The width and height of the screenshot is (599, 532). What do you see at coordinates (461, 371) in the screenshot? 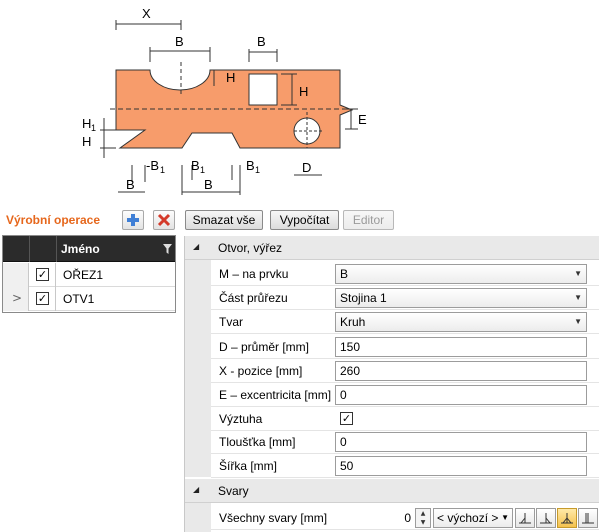
I see `x-position-input: 260` at bounding box center [461, 371].